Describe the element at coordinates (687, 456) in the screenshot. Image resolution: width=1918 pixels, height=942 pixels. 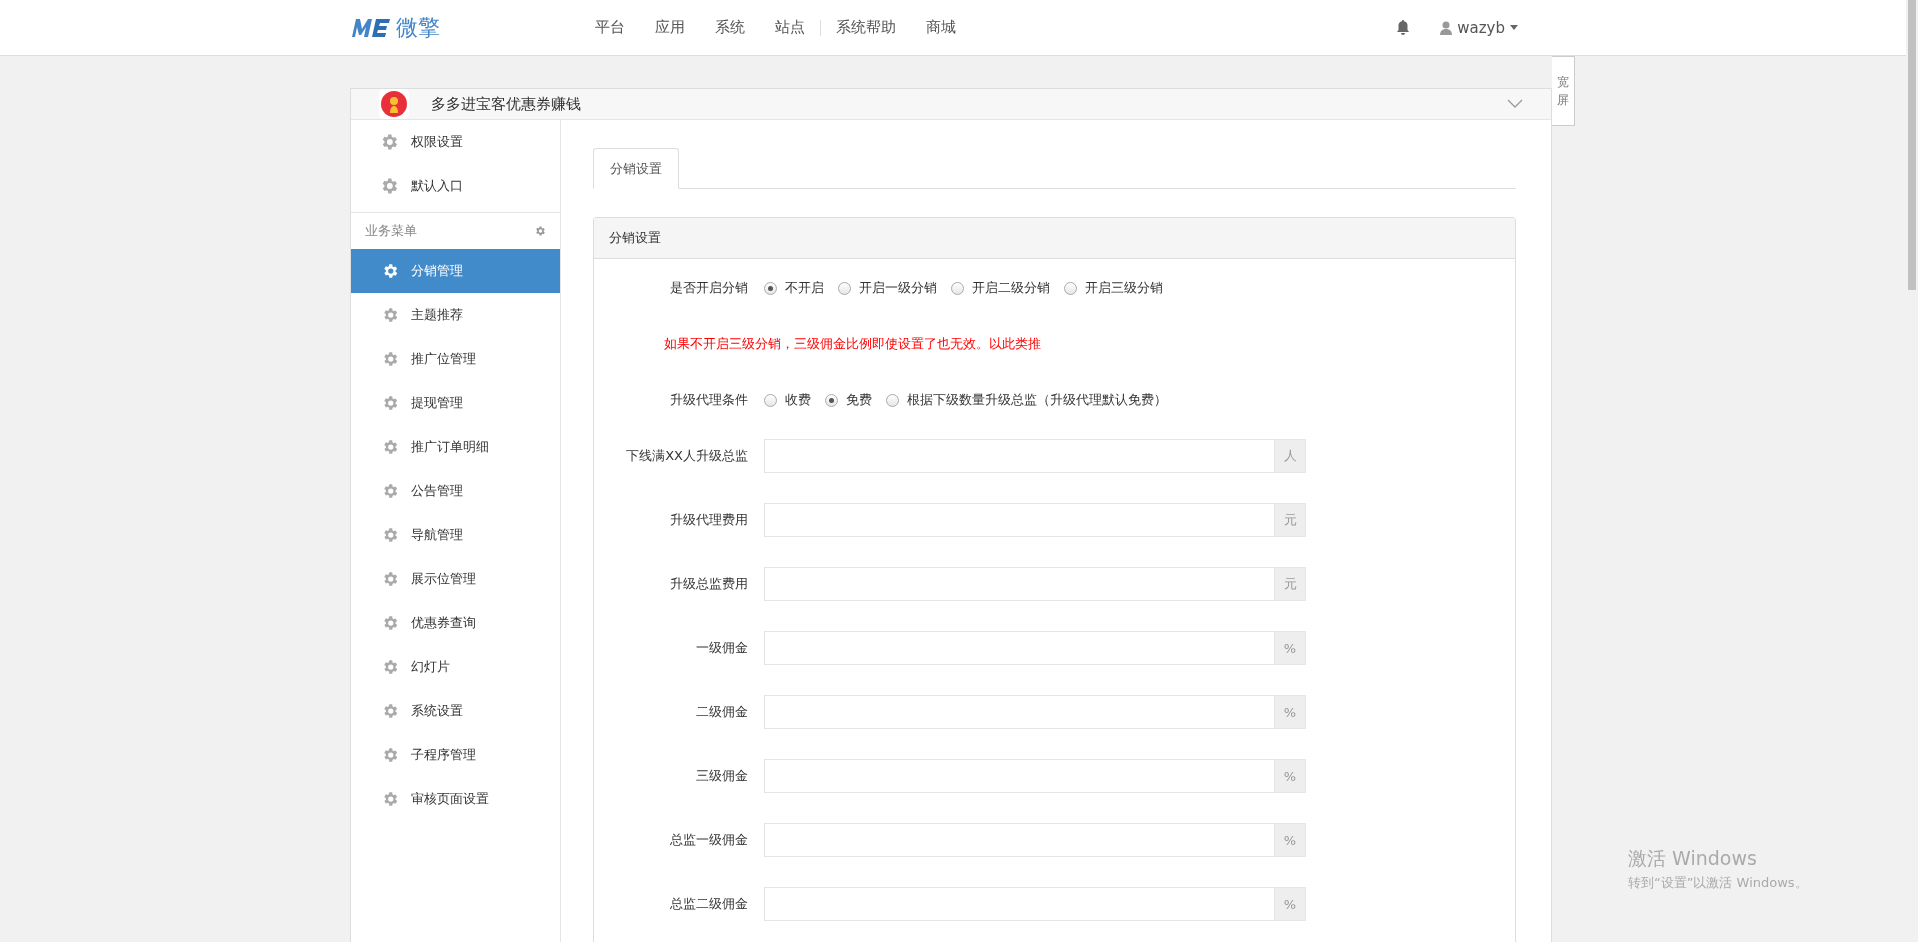
I see `field-label: 下线满XX人升级总监` at that location.